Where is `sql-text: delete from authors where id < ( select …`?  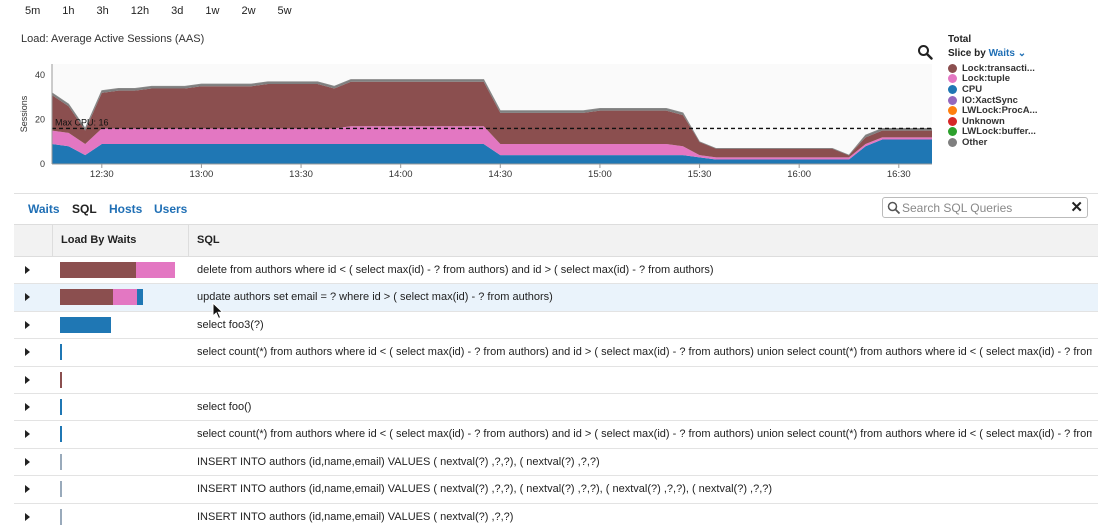 sql-text: delete from authors where id < ( select … is located at coordinates (455, 270).